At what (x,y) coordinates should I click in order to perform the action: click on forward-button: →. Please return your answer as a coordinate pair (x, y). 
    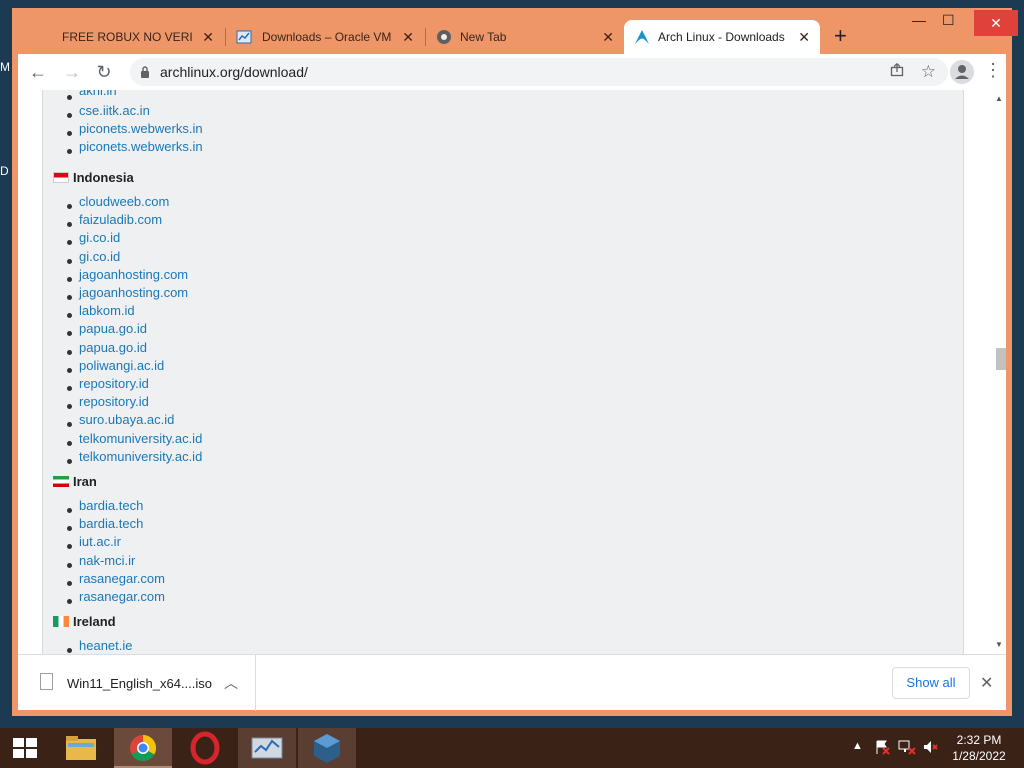
    Looking at the image, I should click on (72, 72).